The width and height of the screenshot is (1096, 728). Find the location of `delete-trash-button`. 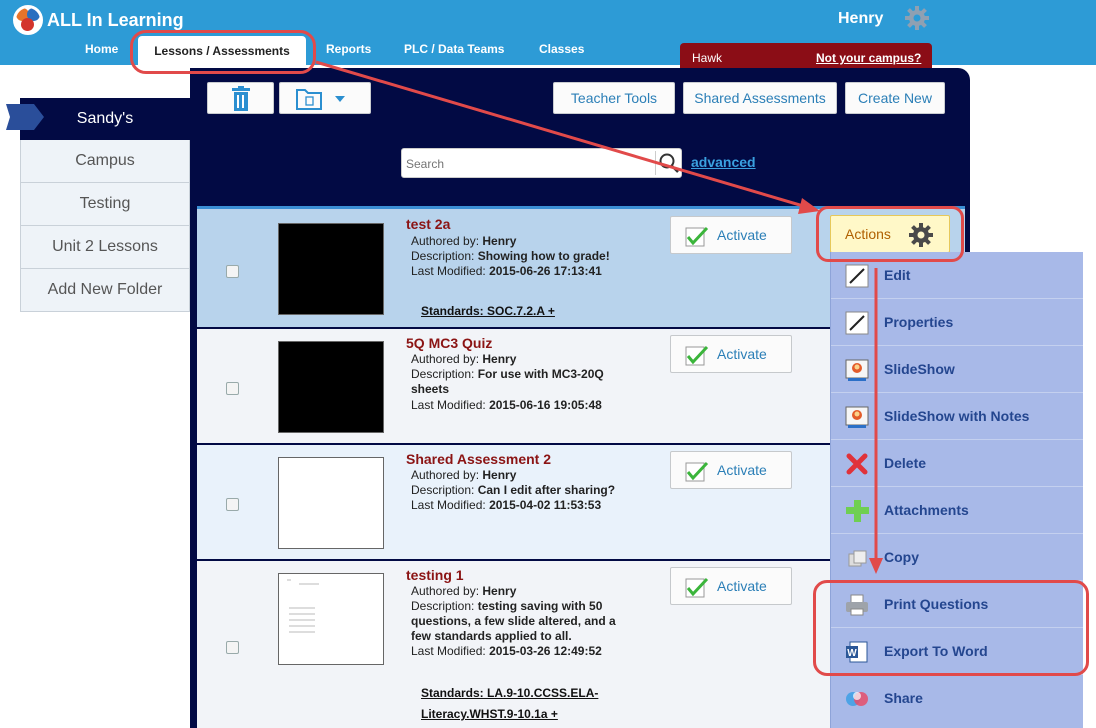

delete-trash-button is located at coordinates (240, 98).